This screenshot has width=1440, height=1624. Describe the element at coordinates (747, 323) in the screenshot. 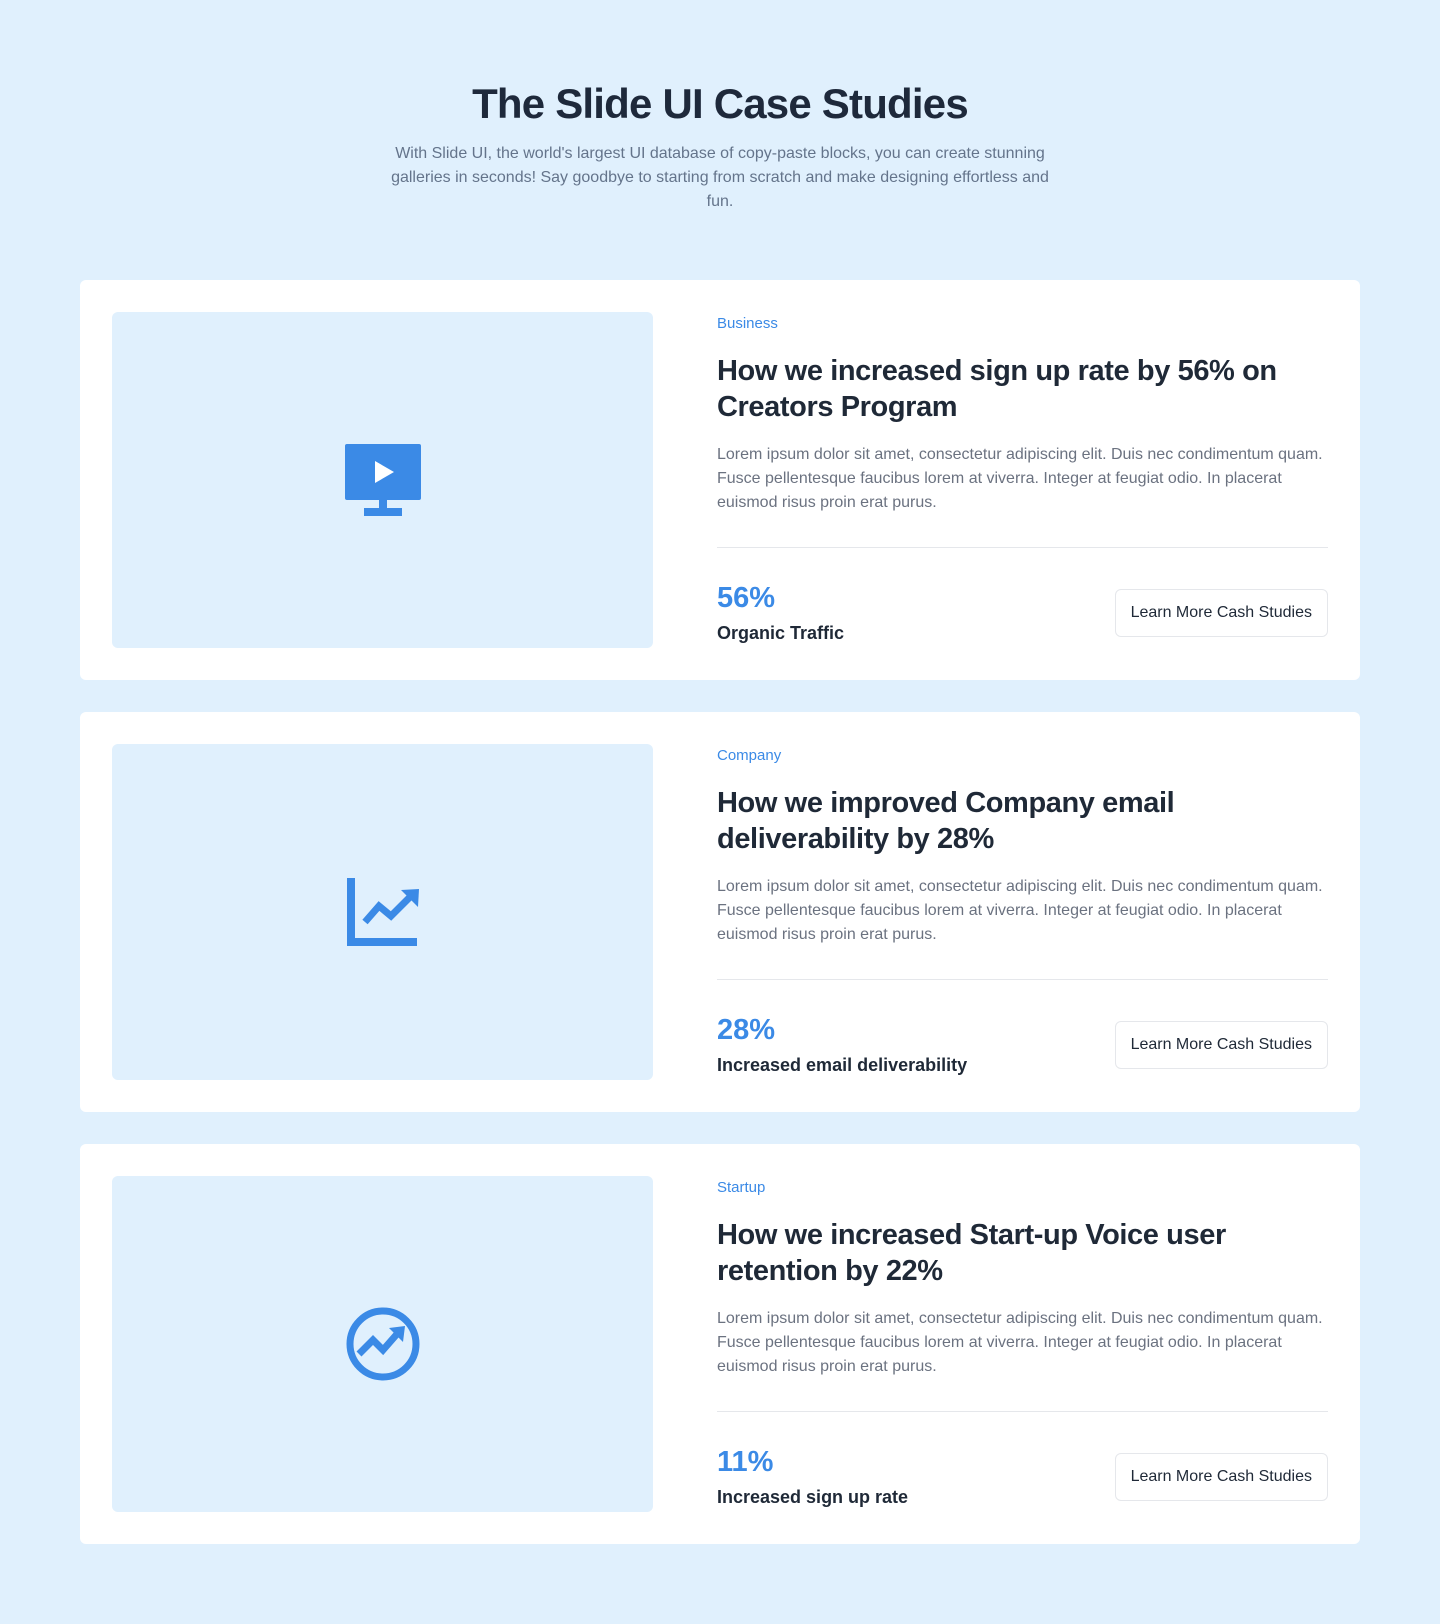

I see `case-study-category: Business` at that location.